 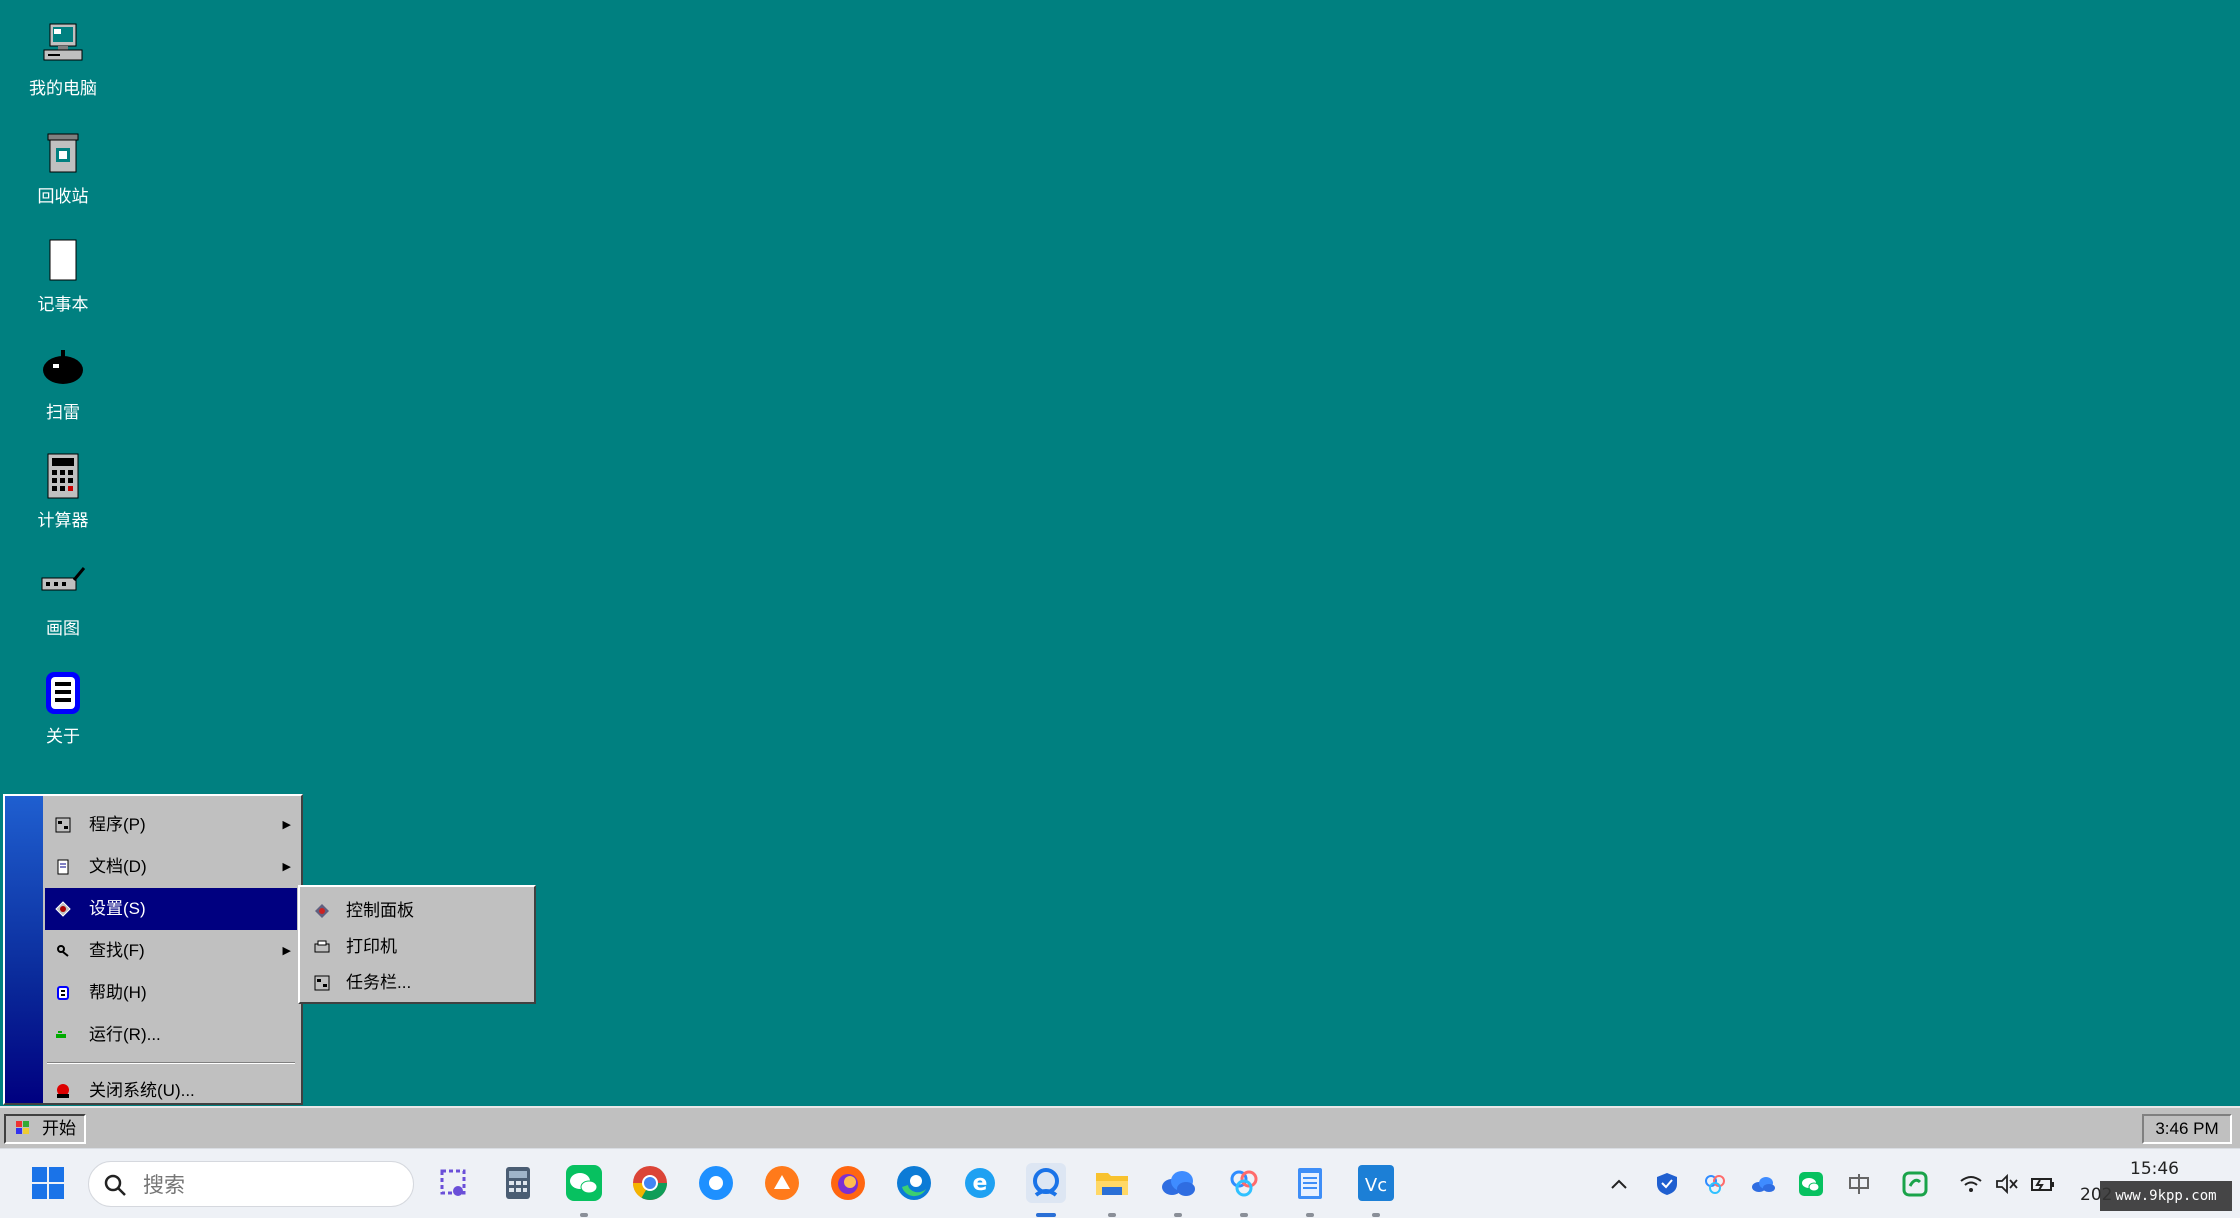 What do you see at coordinates (63, 196) in the screenshot?
I see `desktop-icon-label: 回收站` at bounding box center [63, 196].